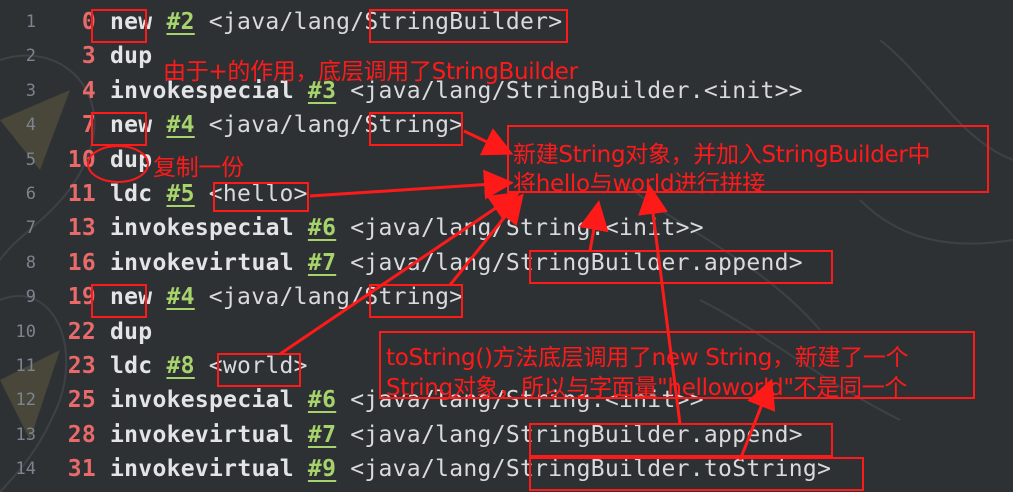  What do you see at coordinates (81, 297) in the screenshot?
I see `bytecode-offset: 19` at bounding box center [81, 297].